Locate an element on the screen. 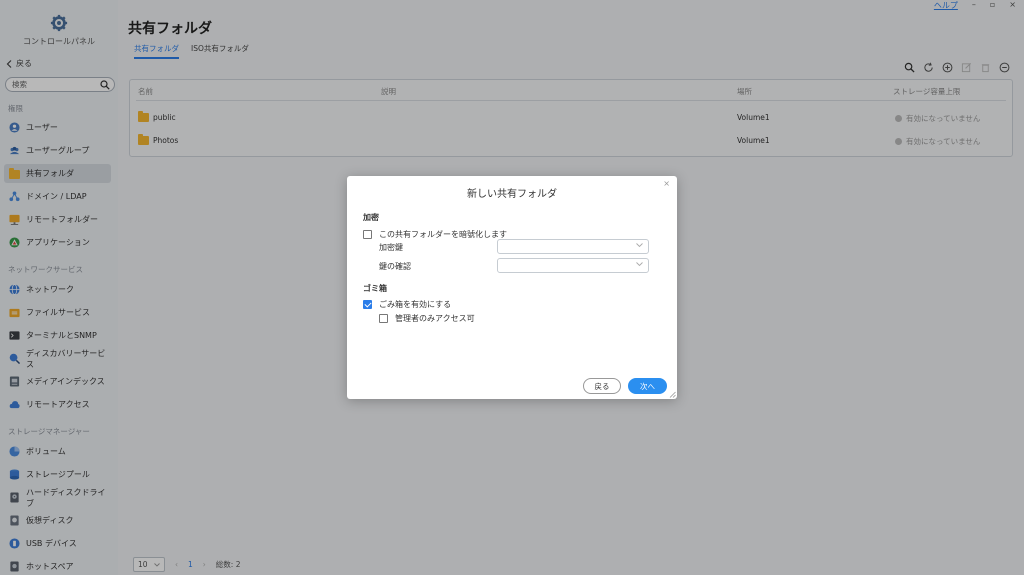 Image resolution: width=1024 pixels, height=575 pixels. recycle-bin-checkbox is located at coordinates (367, 304).